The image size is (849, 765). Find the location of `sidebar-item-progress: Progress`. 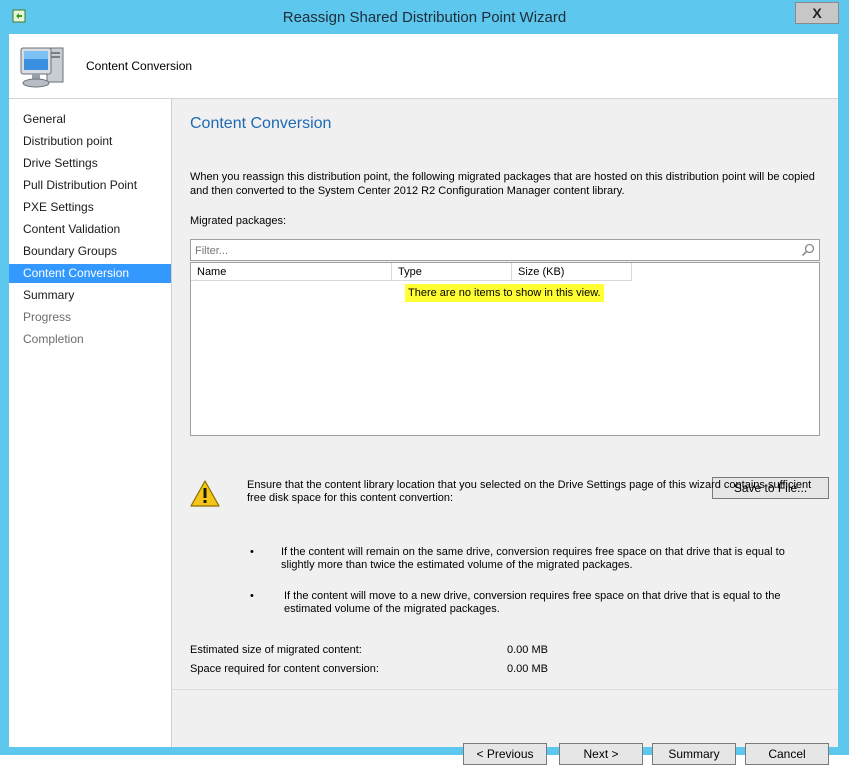

sidebar-item-progress: Progress is located at coordinates (47, 317).